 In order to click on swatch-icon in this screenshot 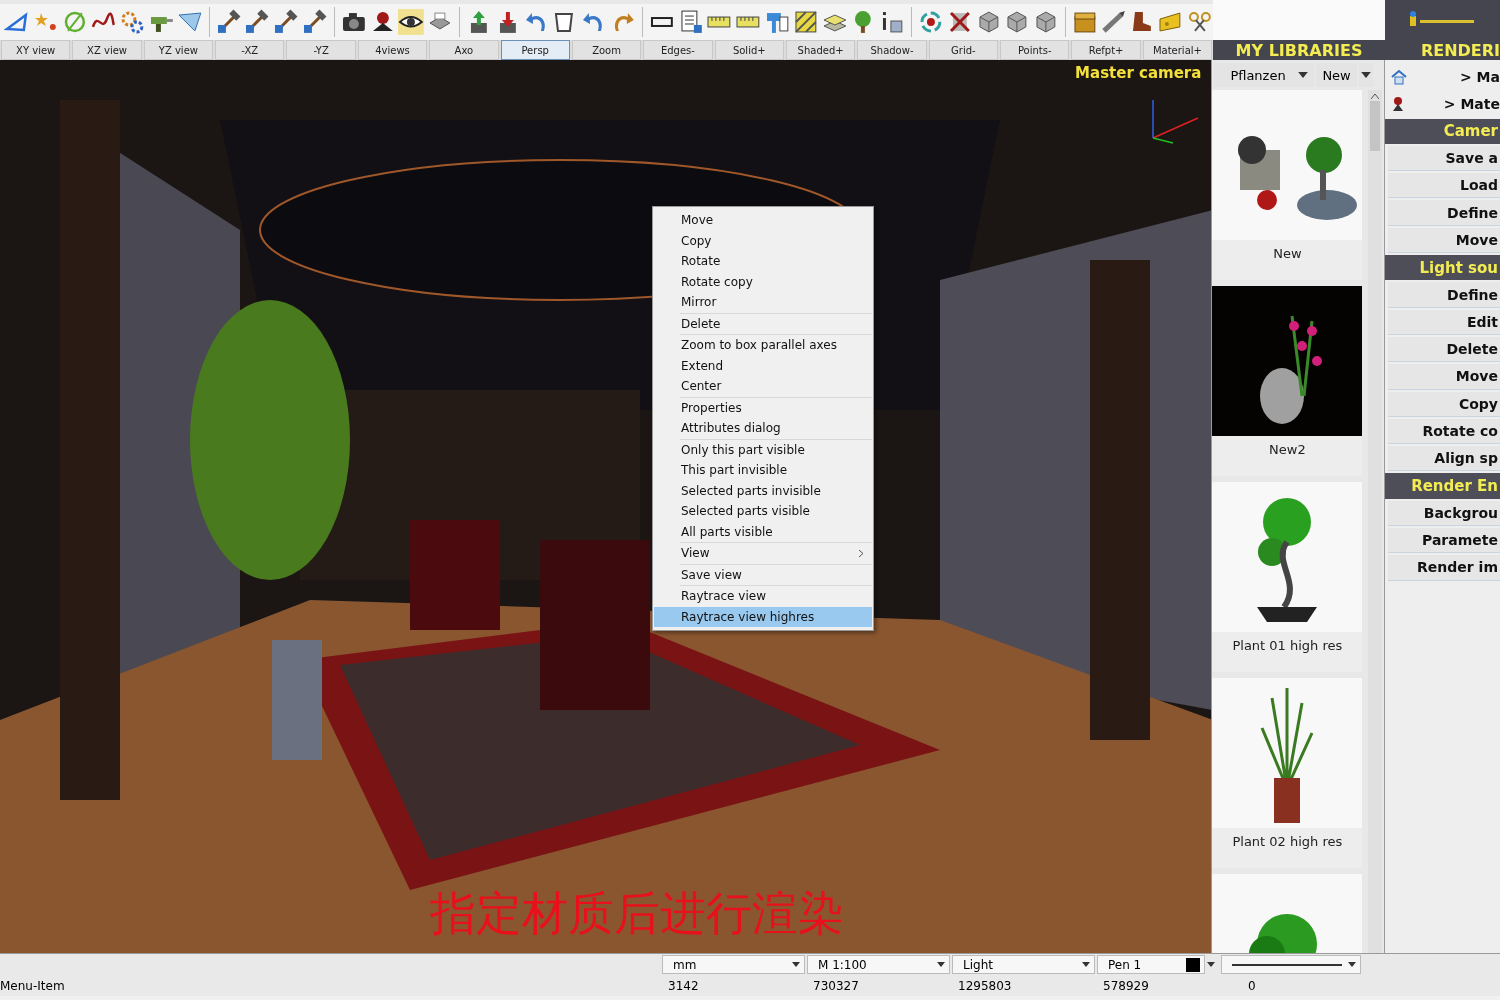, I will do `click(1193, 964)`.